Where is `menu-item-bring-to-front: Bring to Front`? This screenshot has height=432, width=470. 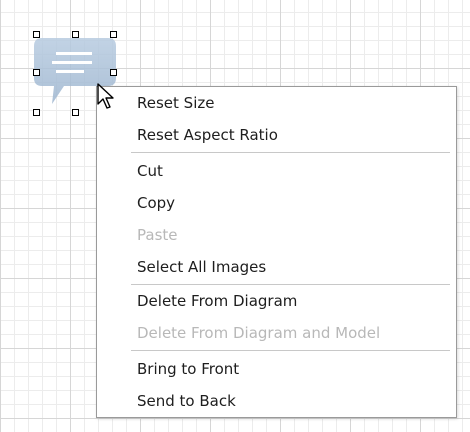 menu-item-bring-to-front: Bring to Front is located at coordinates (276, 369).